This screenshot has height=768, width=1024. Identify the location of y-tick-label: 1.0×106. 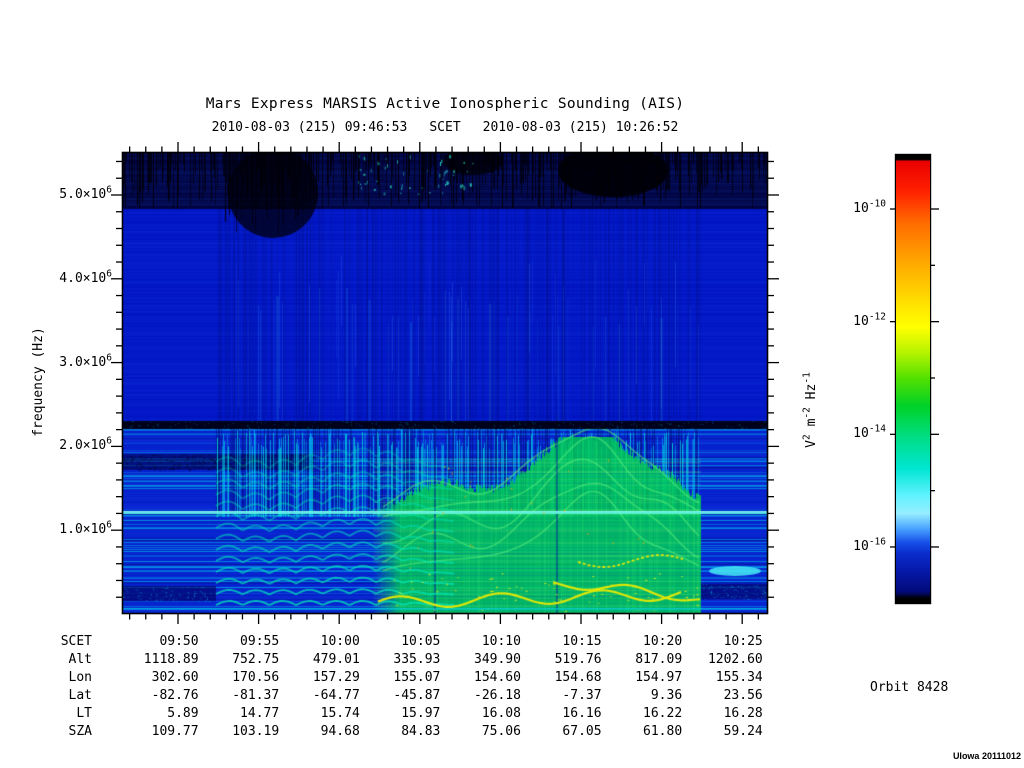
(85, 528).